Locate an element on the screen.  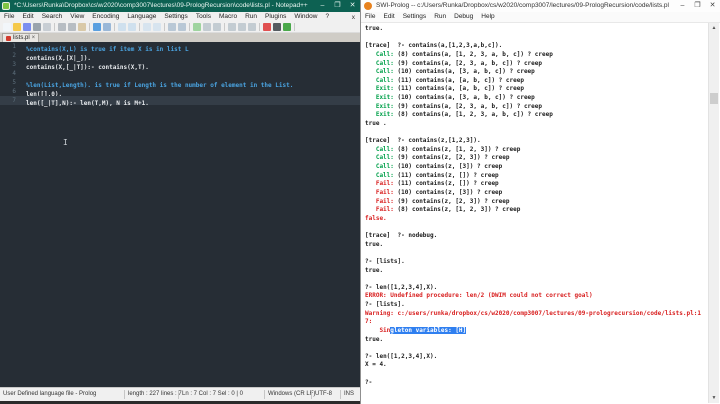
toolbar-icon-stop-macro is located at coordinates (277, 27).